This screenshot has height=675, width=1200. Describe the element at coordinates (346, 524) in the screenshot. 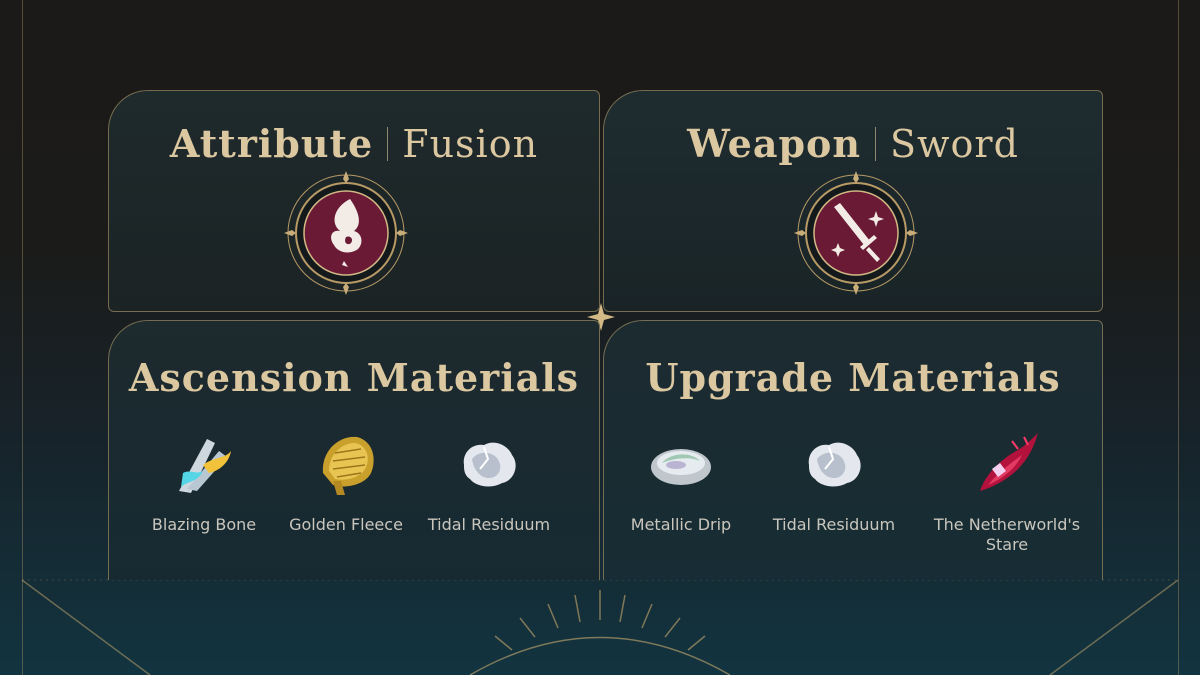

I see `material-name: Golden Fleece` at that location.